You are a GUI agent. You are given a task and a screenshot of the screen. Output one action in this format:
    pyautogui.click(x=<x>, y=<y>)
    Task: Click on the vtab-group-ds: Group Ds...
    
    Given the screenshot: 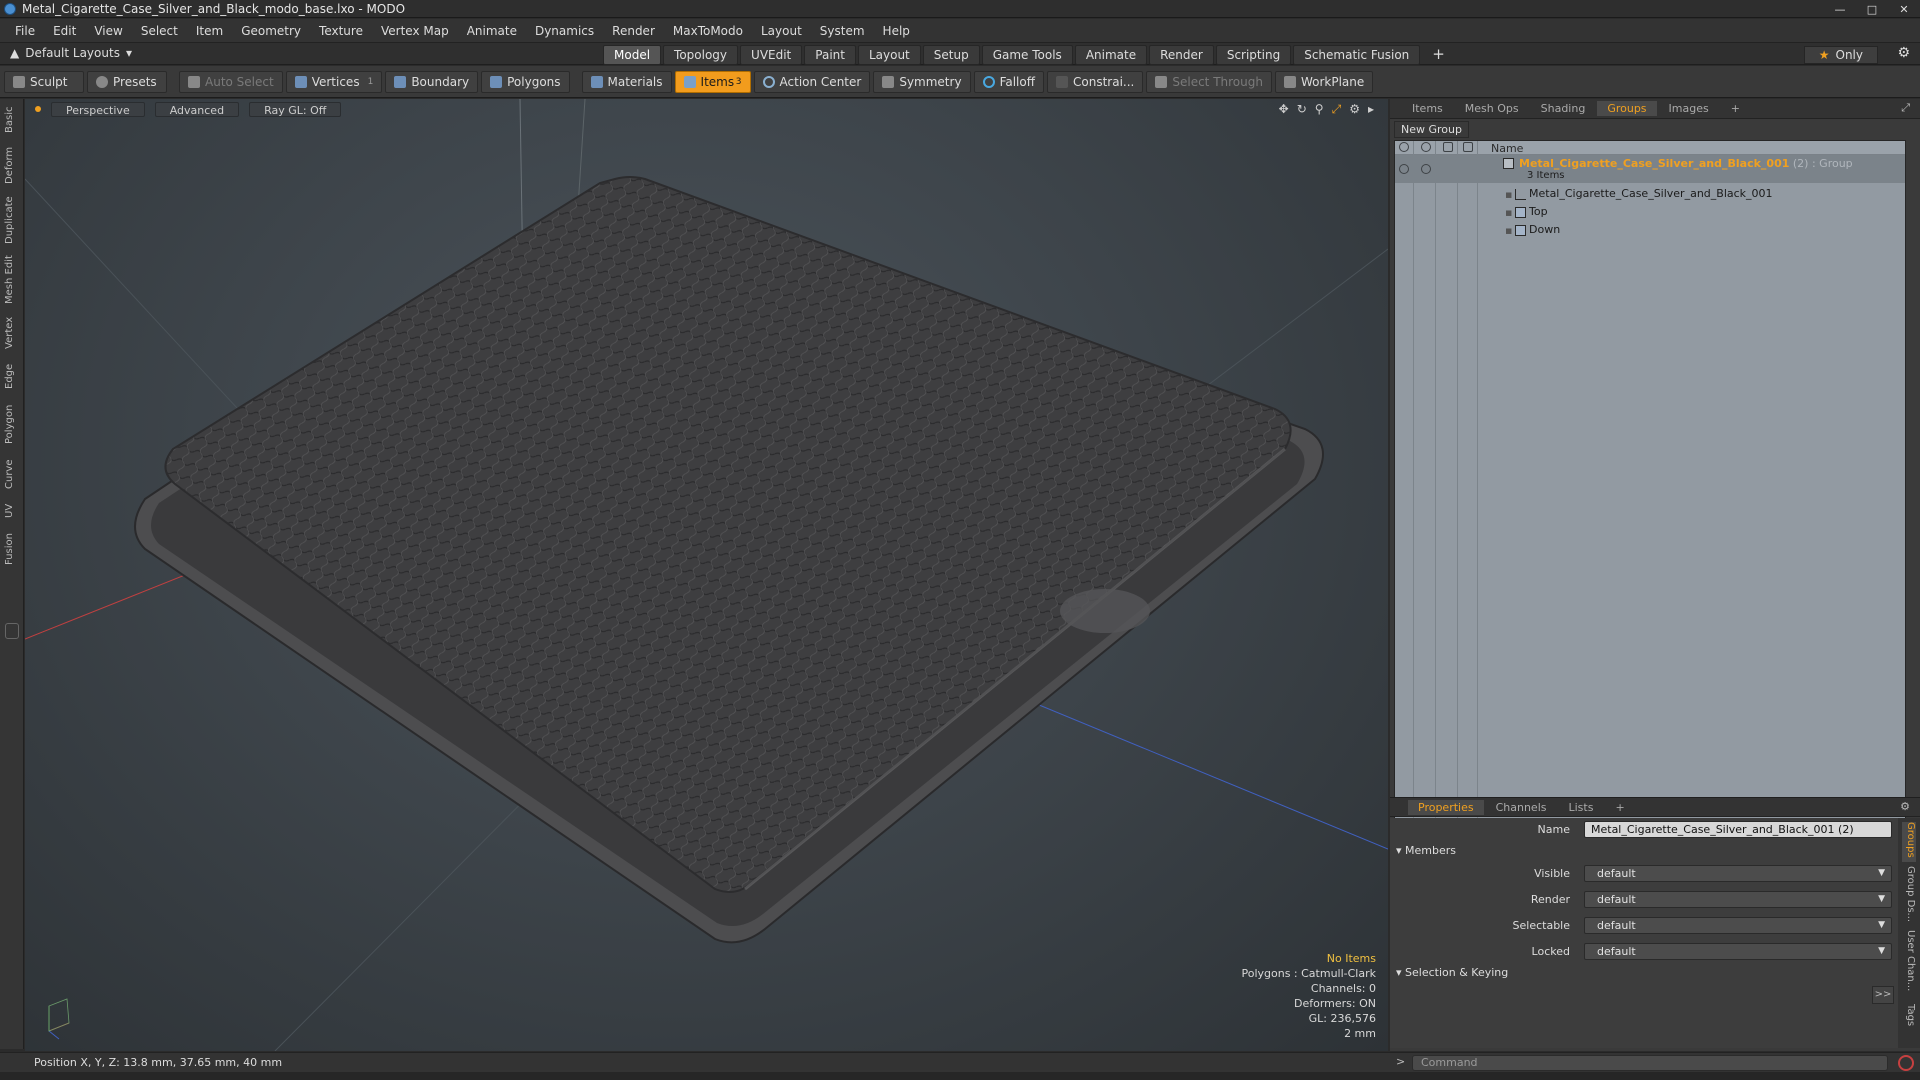 What is the action you would take?
    pyautogui.click(x=1909, y=896)
    